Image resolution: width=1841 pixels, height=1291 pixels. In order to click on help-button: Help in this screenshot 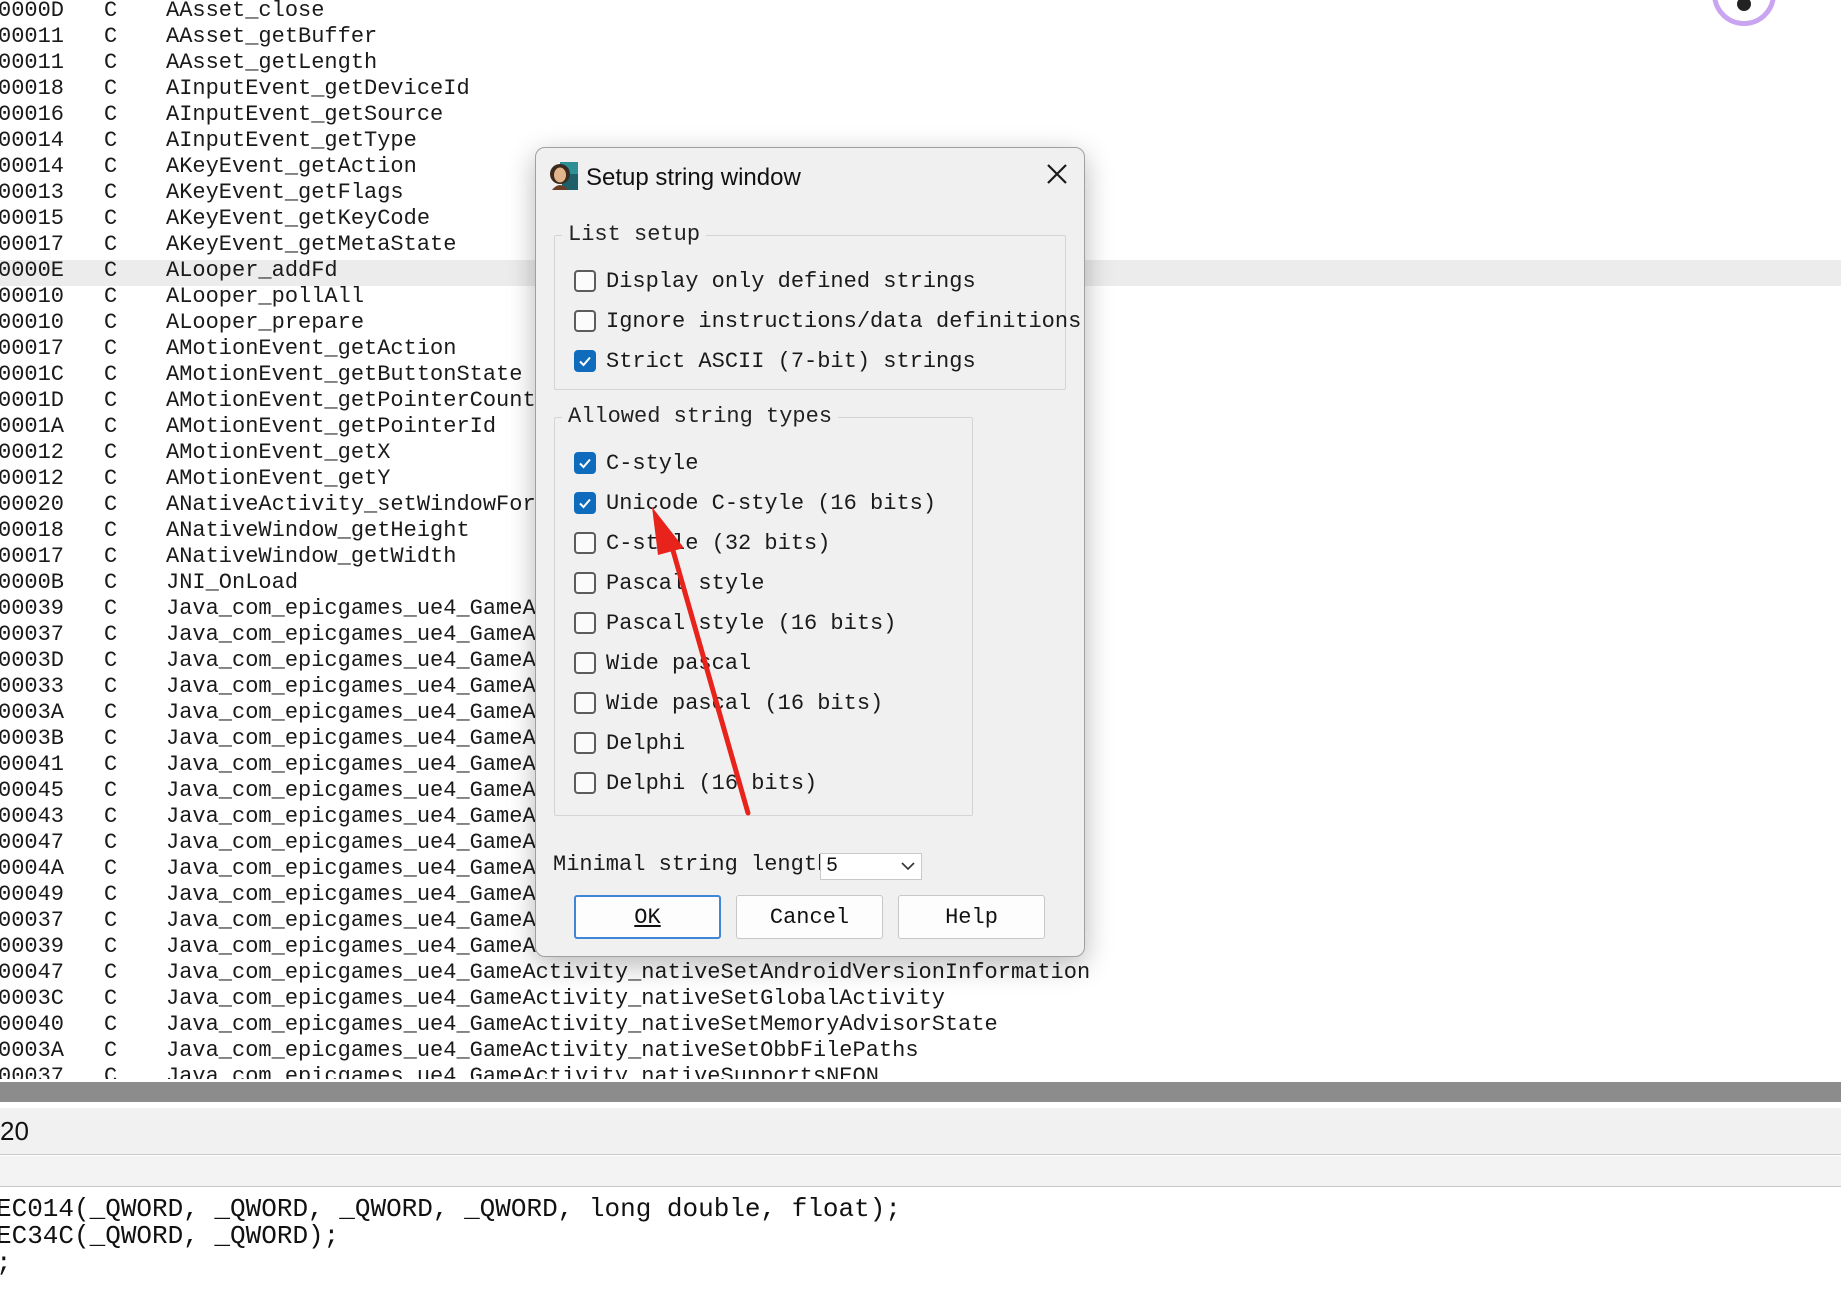, I will do `click(971, 917)`.